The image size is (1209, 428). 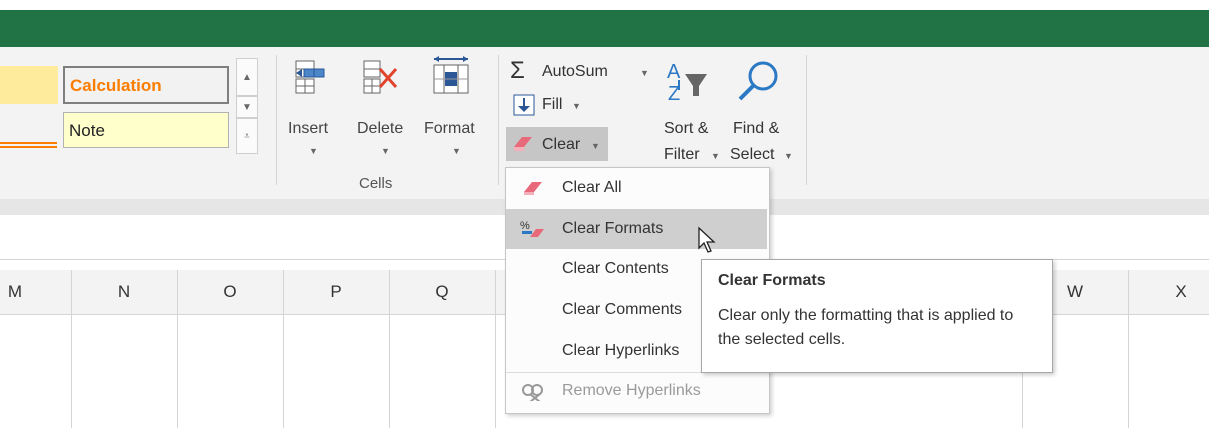 I want to click on gallery-more-button: ⩡, so click(x=247, y=136).